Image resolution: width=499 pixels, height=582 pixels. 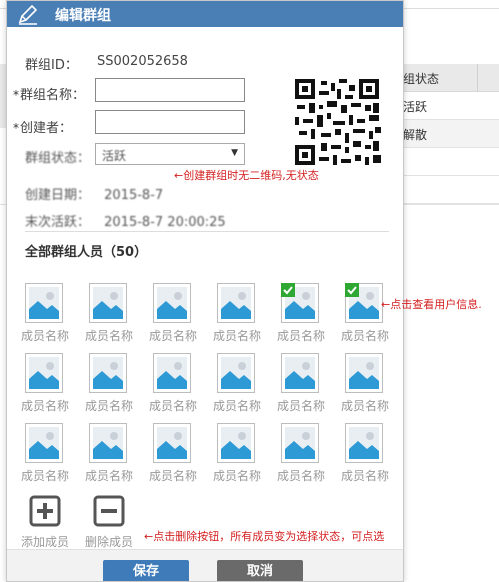 What do you see at coordinates (46, 128) in the screenshot?
I see `creator-label-text: 创建者：` at bounding box center [46, 128].